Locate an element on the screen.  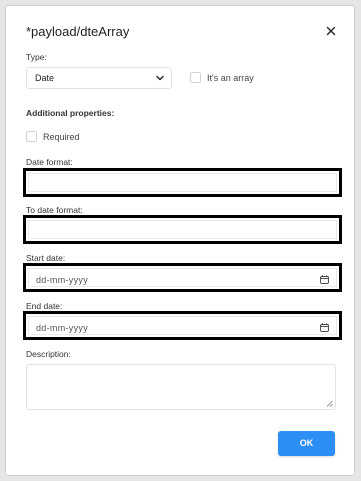
to-date-format-label: To date format: is located at coordinates (54, 210).